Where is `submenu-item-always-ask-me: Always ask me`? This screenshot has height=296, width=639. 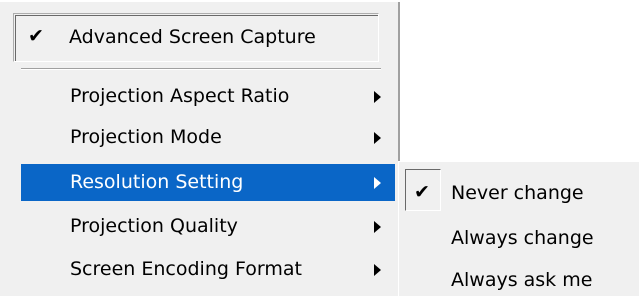 submenu-item-always-ask-me: Always ask me is located at coordinates (519, 276).